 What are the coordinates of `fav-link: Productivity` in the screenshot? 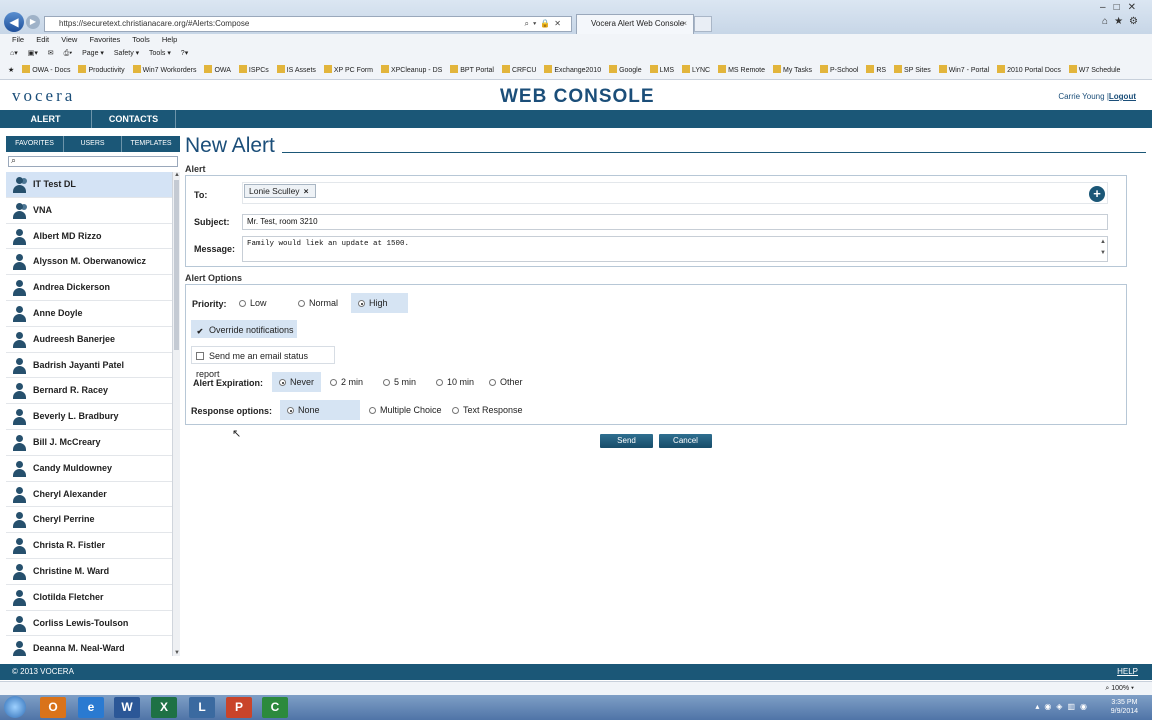 It's located at (101, 69).